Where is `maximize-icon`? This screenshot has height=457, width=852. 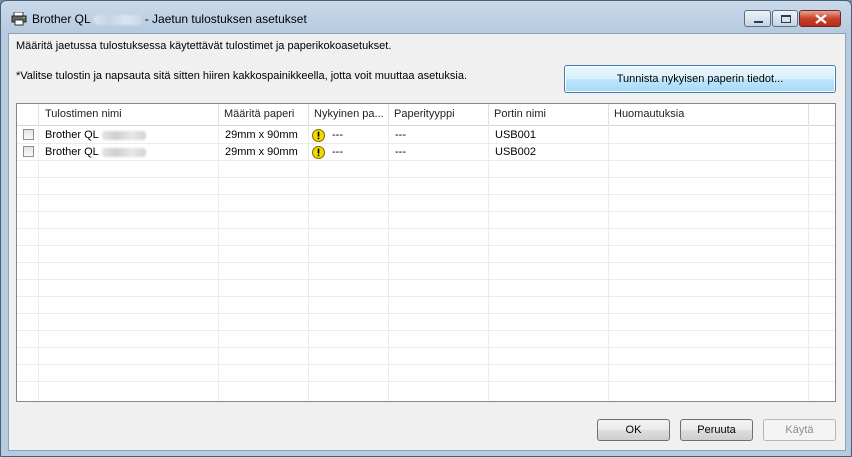
maximize-icon is located at coordinates (786, 19).